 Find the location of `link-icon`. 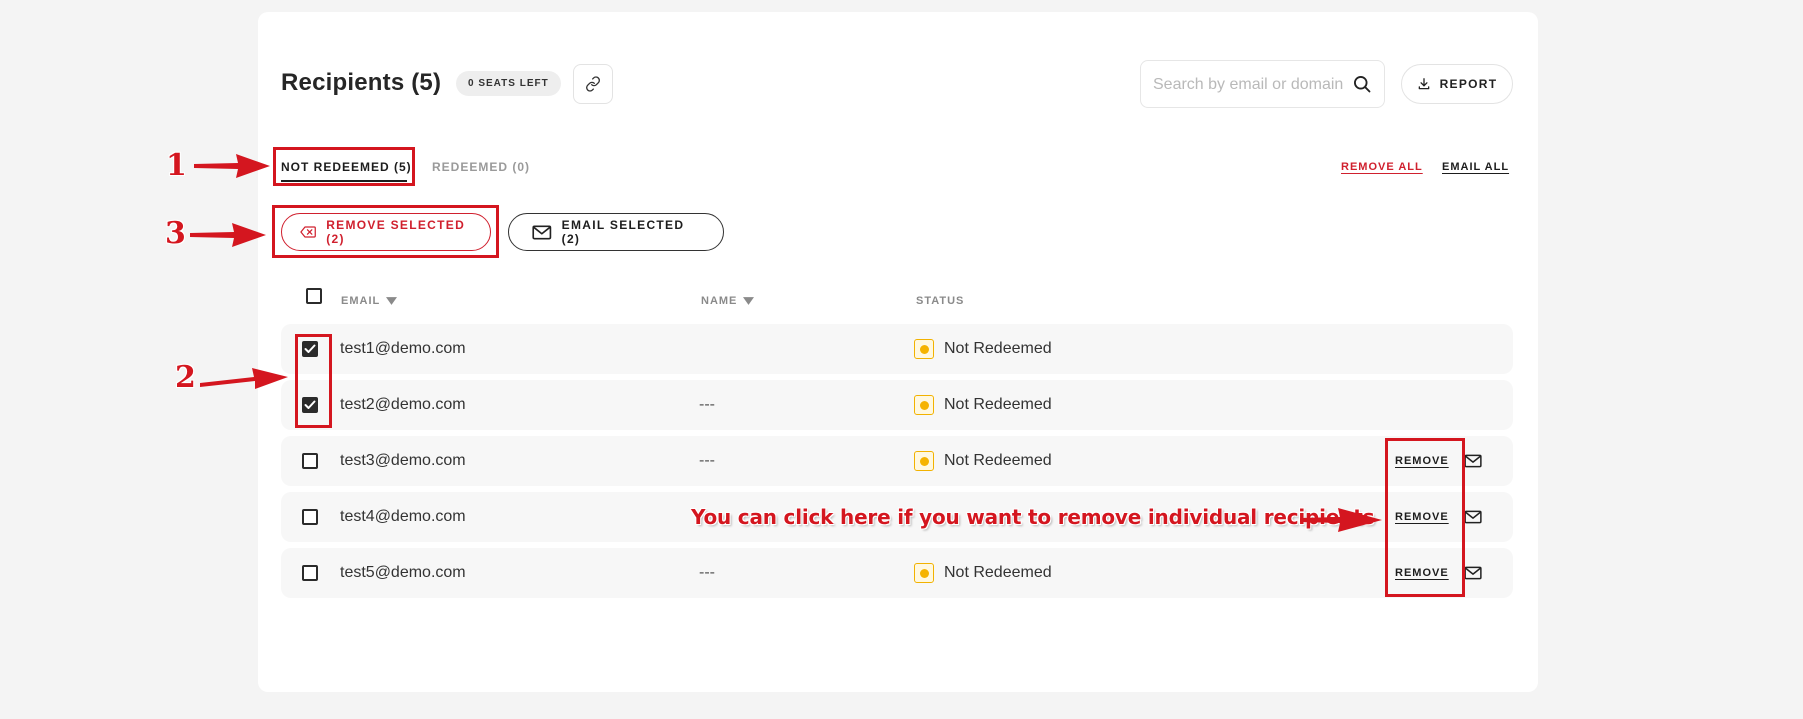

link-icon is located at coordinates (593, 84).